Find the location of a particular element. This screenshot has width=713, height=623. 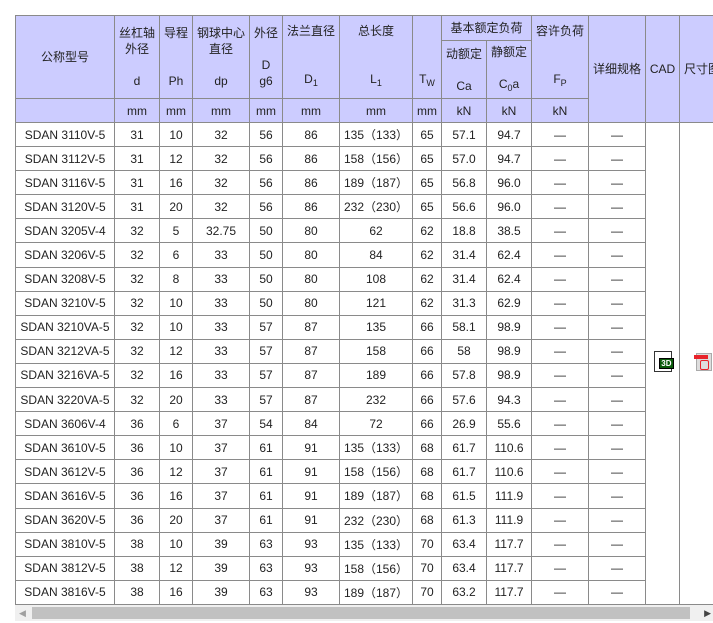

scroll-right-arrow-icon: ▶ is located at coordinates (707, 613).